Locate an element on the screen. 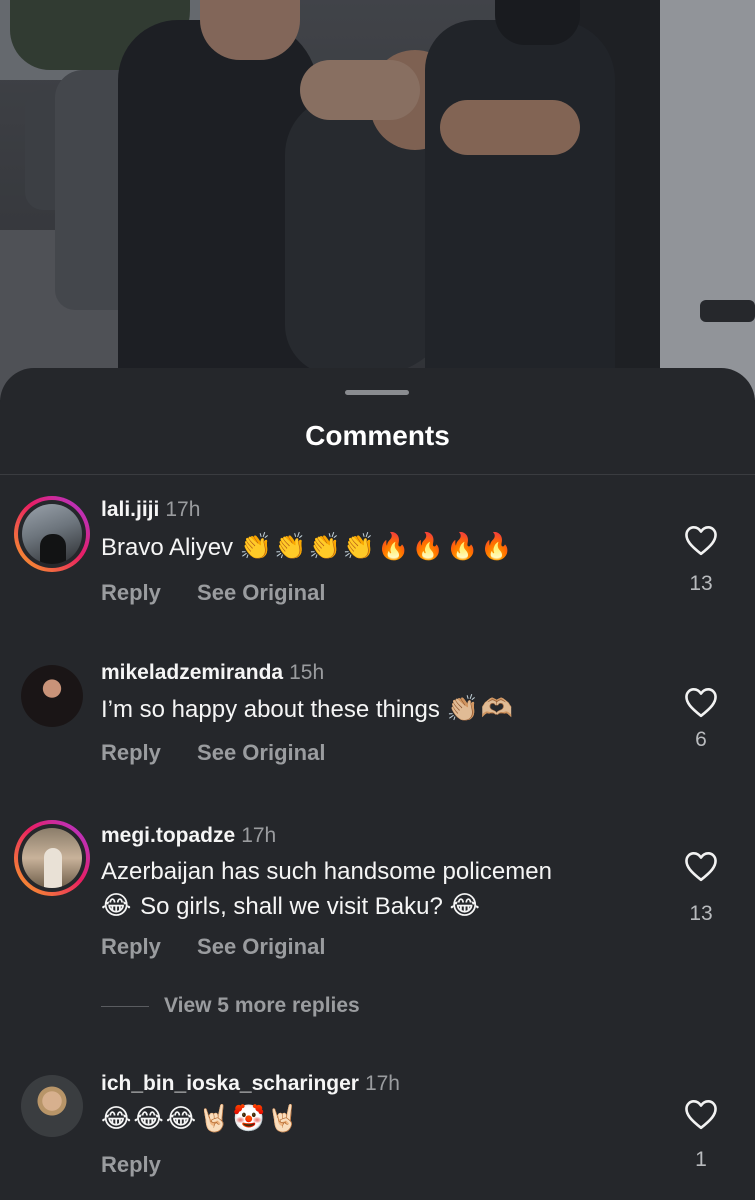 The image size is (755, 1200). comment-text: Bravo Aliyev 👏👏👏👏🔥🔥🔥🔥 is located at coordinates (308, 547).